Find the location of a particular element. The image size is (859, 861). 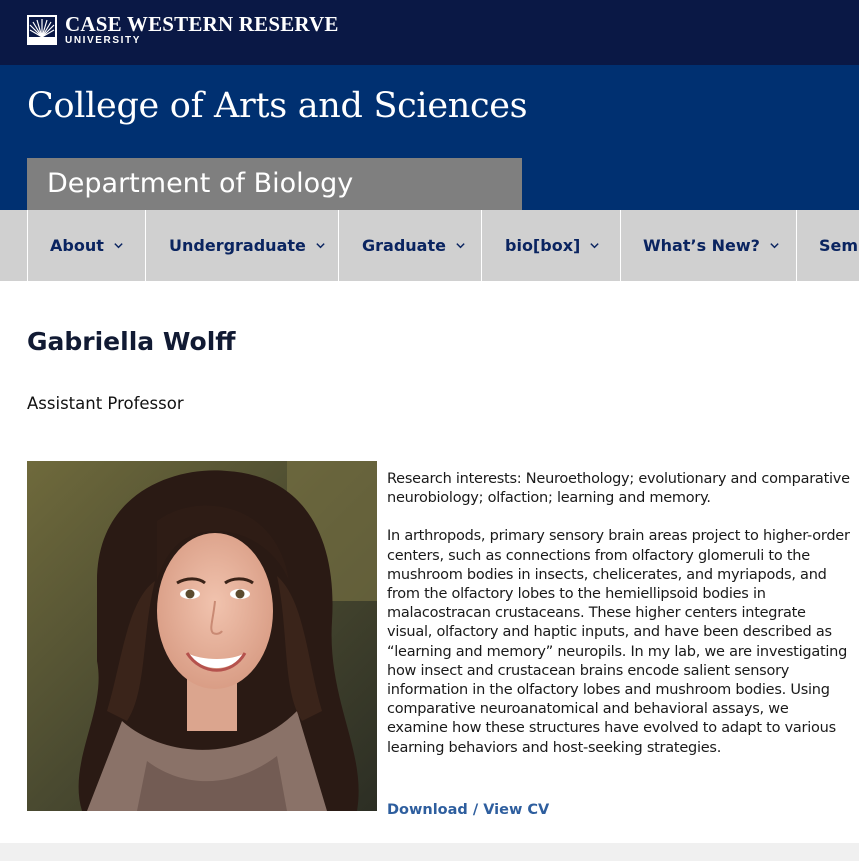

nav-item-label: bio[box] is located at coordinates (543, 245).